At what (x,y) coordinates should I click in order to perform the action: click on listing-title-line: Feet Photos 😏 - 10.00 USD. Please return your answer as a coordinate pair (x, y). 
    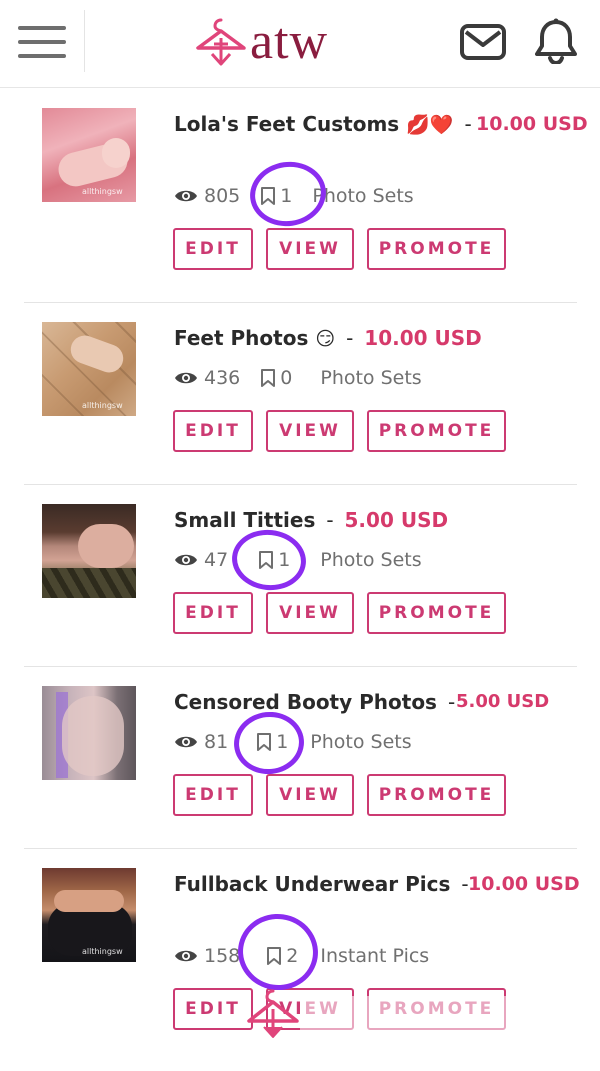
    Looking at the image, I should click on (374, 338).